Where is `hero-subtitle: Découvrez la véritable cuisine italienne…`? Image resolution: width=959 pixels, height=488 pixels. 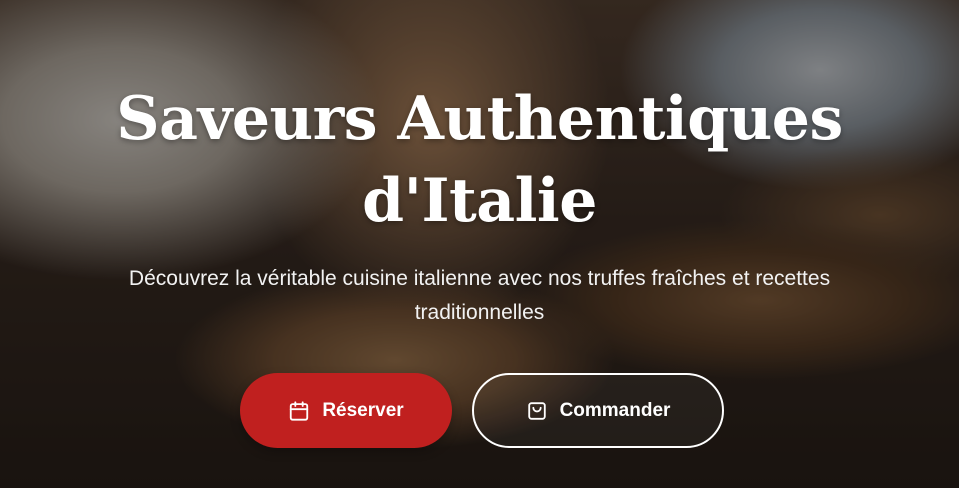 hero-subtitle: Découvrez la véritable cuisine italienne… is located at coordinates (479, 295).